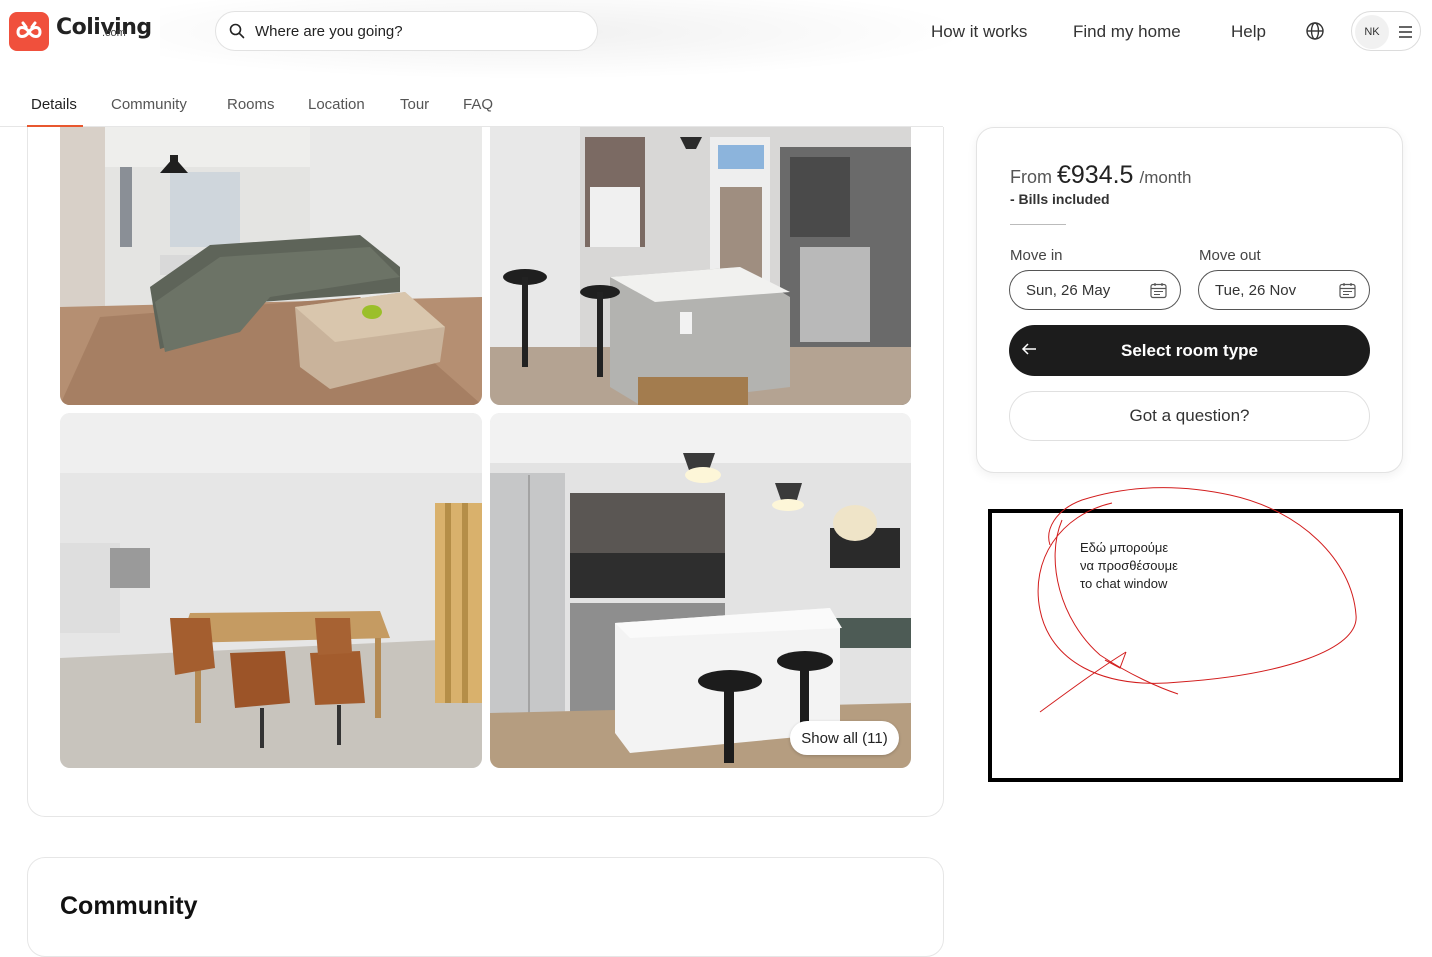  What do you see at coordinates (1068, 290) in the screenshot?
I see `move-in-value: Sun, 26 May` at bounding box center [1068, 290].